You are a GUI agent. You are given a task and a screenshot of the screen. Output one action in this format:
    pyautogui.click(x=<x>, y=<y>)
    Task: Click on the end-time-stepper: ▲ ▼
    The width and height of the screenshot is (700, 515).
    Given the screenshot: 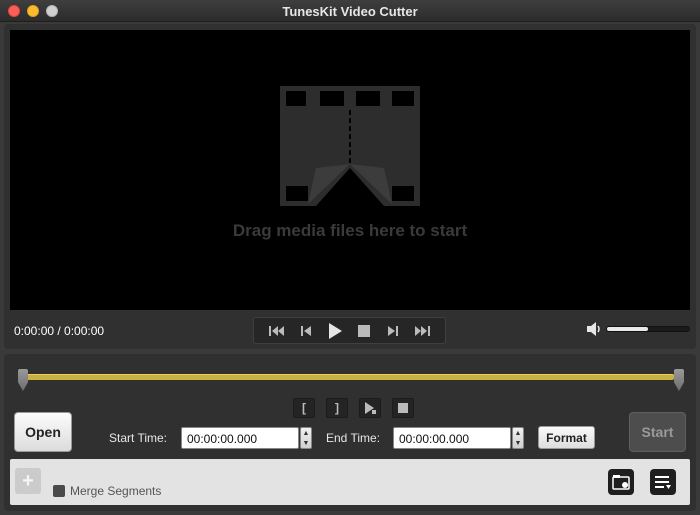 What is the action you would take?
    pyautogui.click(x=518, y=438)
    